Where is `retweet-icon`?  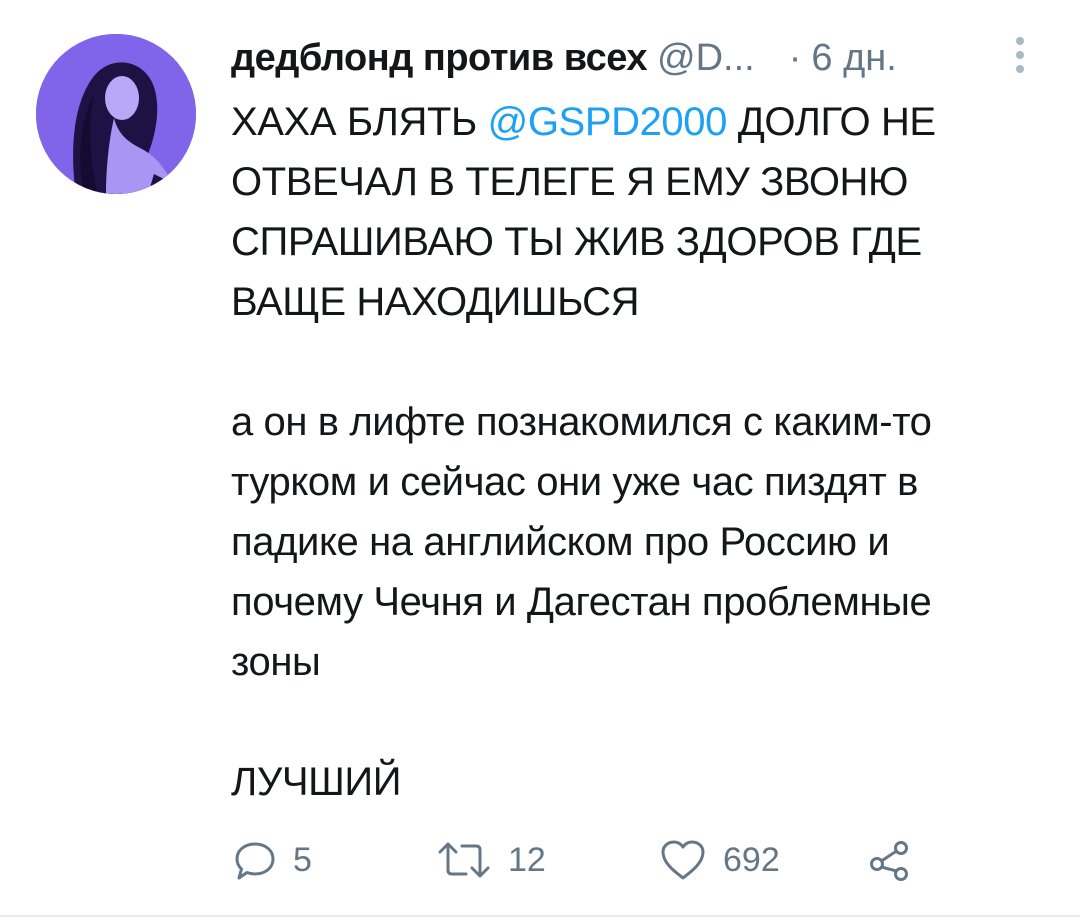 retweet-icon is located at coordinates (464, 860).